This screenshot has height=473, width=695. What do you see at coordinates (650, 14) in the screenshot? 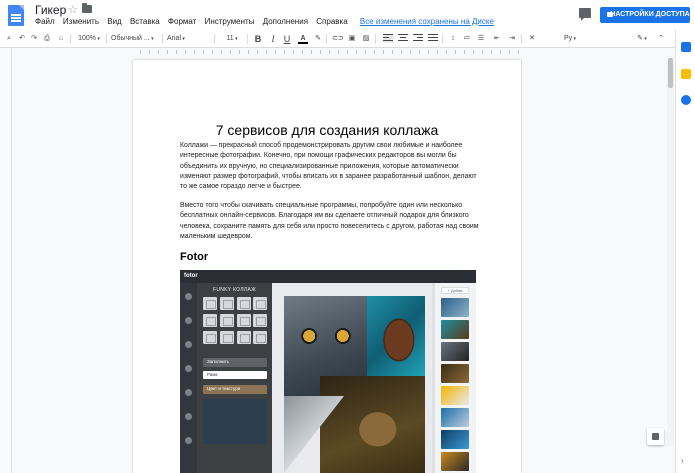
I see `share-button-label: НАСТРОЙКИ ДОСТУПА` at bounding box center [650, 14].